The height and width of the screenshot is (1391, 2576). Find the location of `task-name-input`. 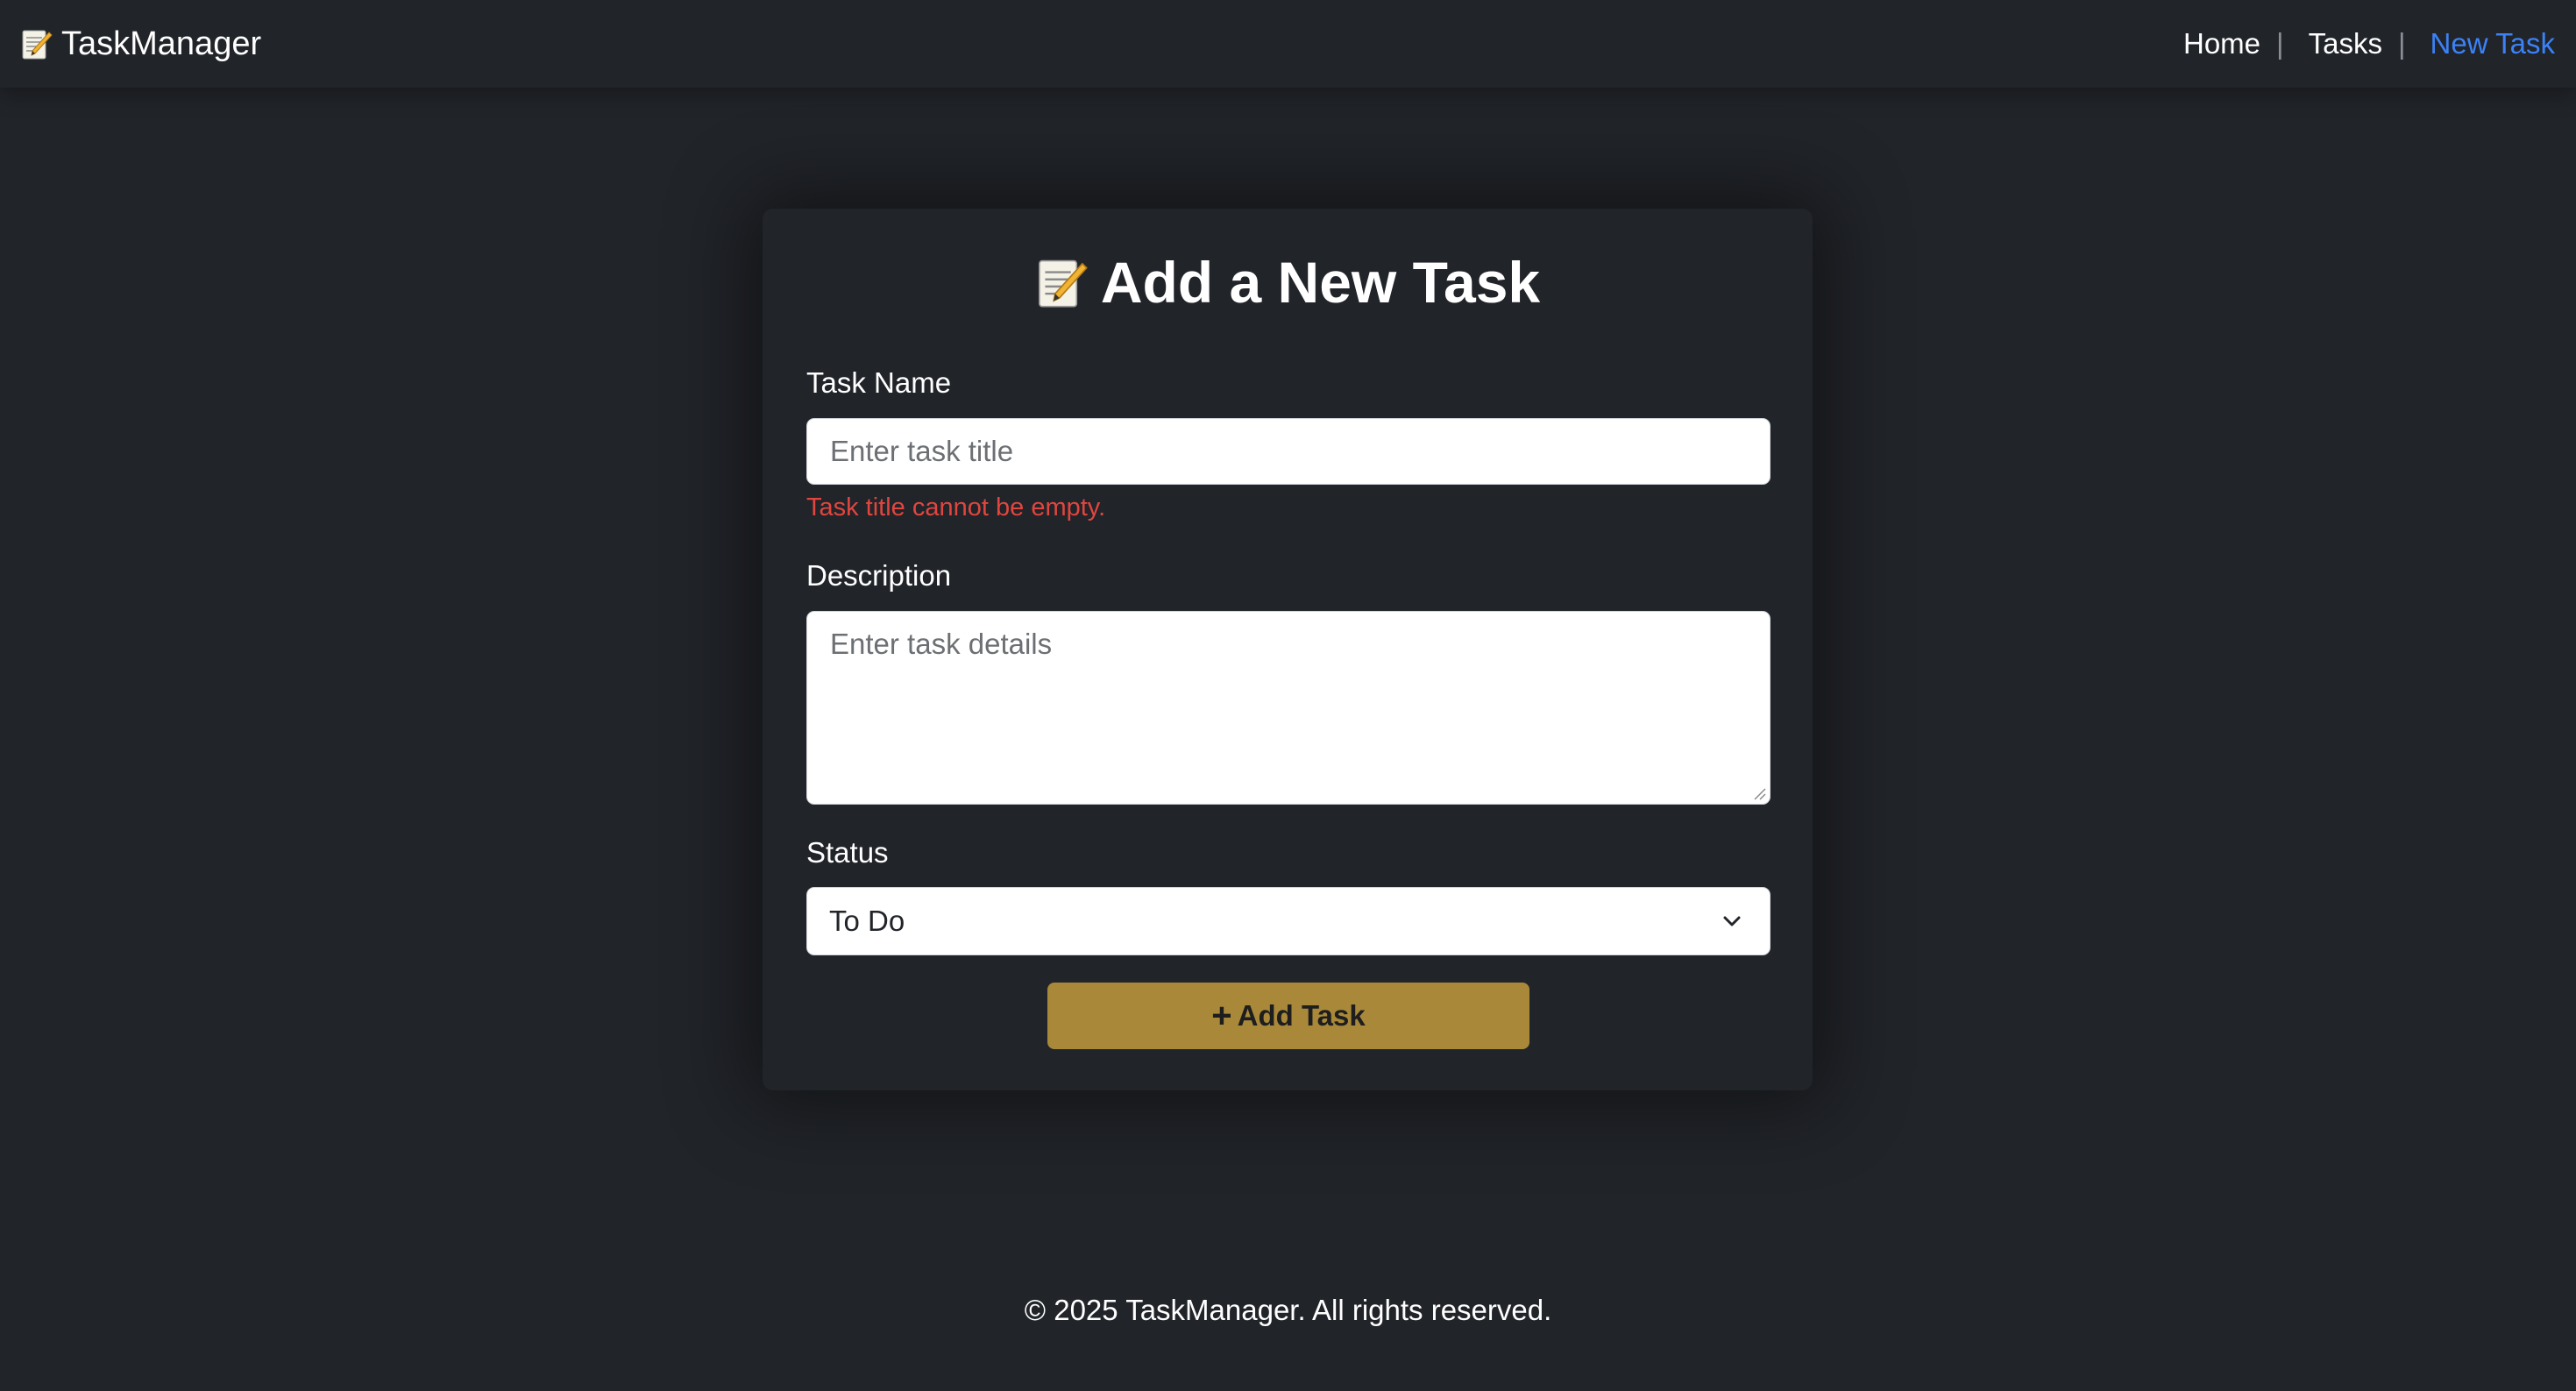

task-name-input is located at coordinates (1289, 451).